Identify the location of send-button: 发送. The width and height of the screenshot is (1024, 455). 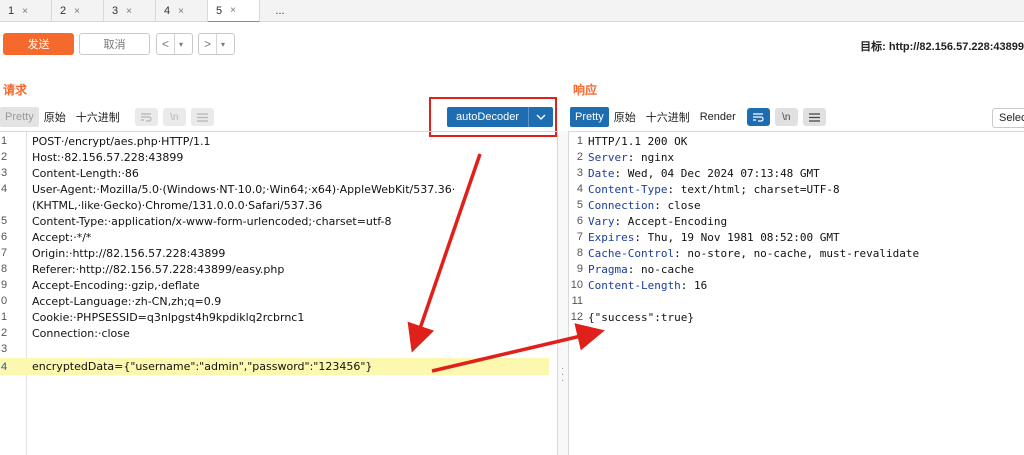
(38, 44).